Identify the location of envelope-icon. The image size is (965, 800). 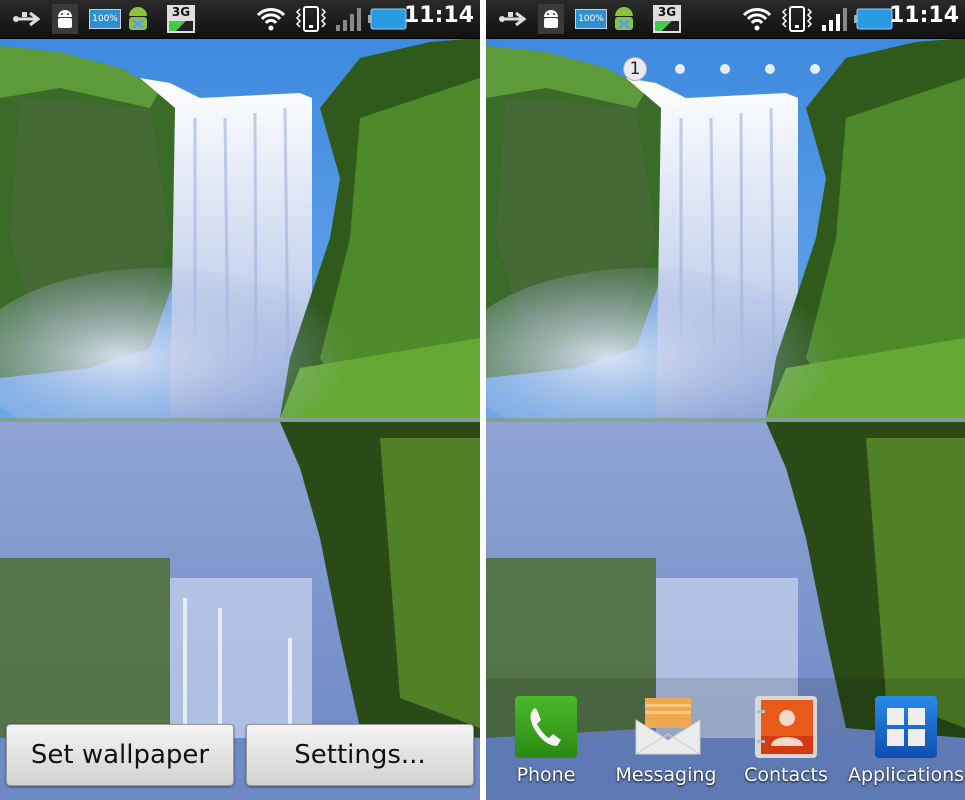
(668, 727).